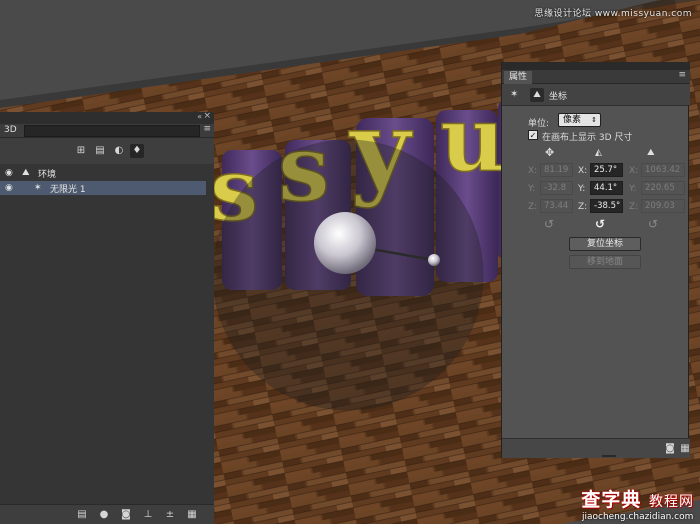 Image resolution: width=700 pixels, height=524 pixels. What do you see at coordinates (47, 175) in the screenshot?
I see `list-item-label: 环境` at bounding box center [47, 175].